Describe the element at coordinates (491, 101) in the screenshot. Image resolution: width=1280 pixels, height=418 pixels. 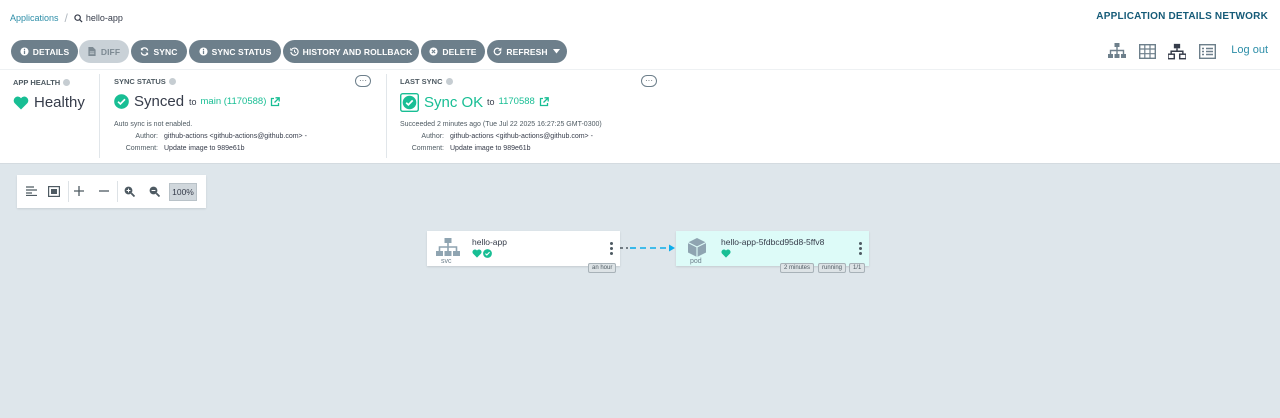
I see `last-sync-to-text: to` at that location.